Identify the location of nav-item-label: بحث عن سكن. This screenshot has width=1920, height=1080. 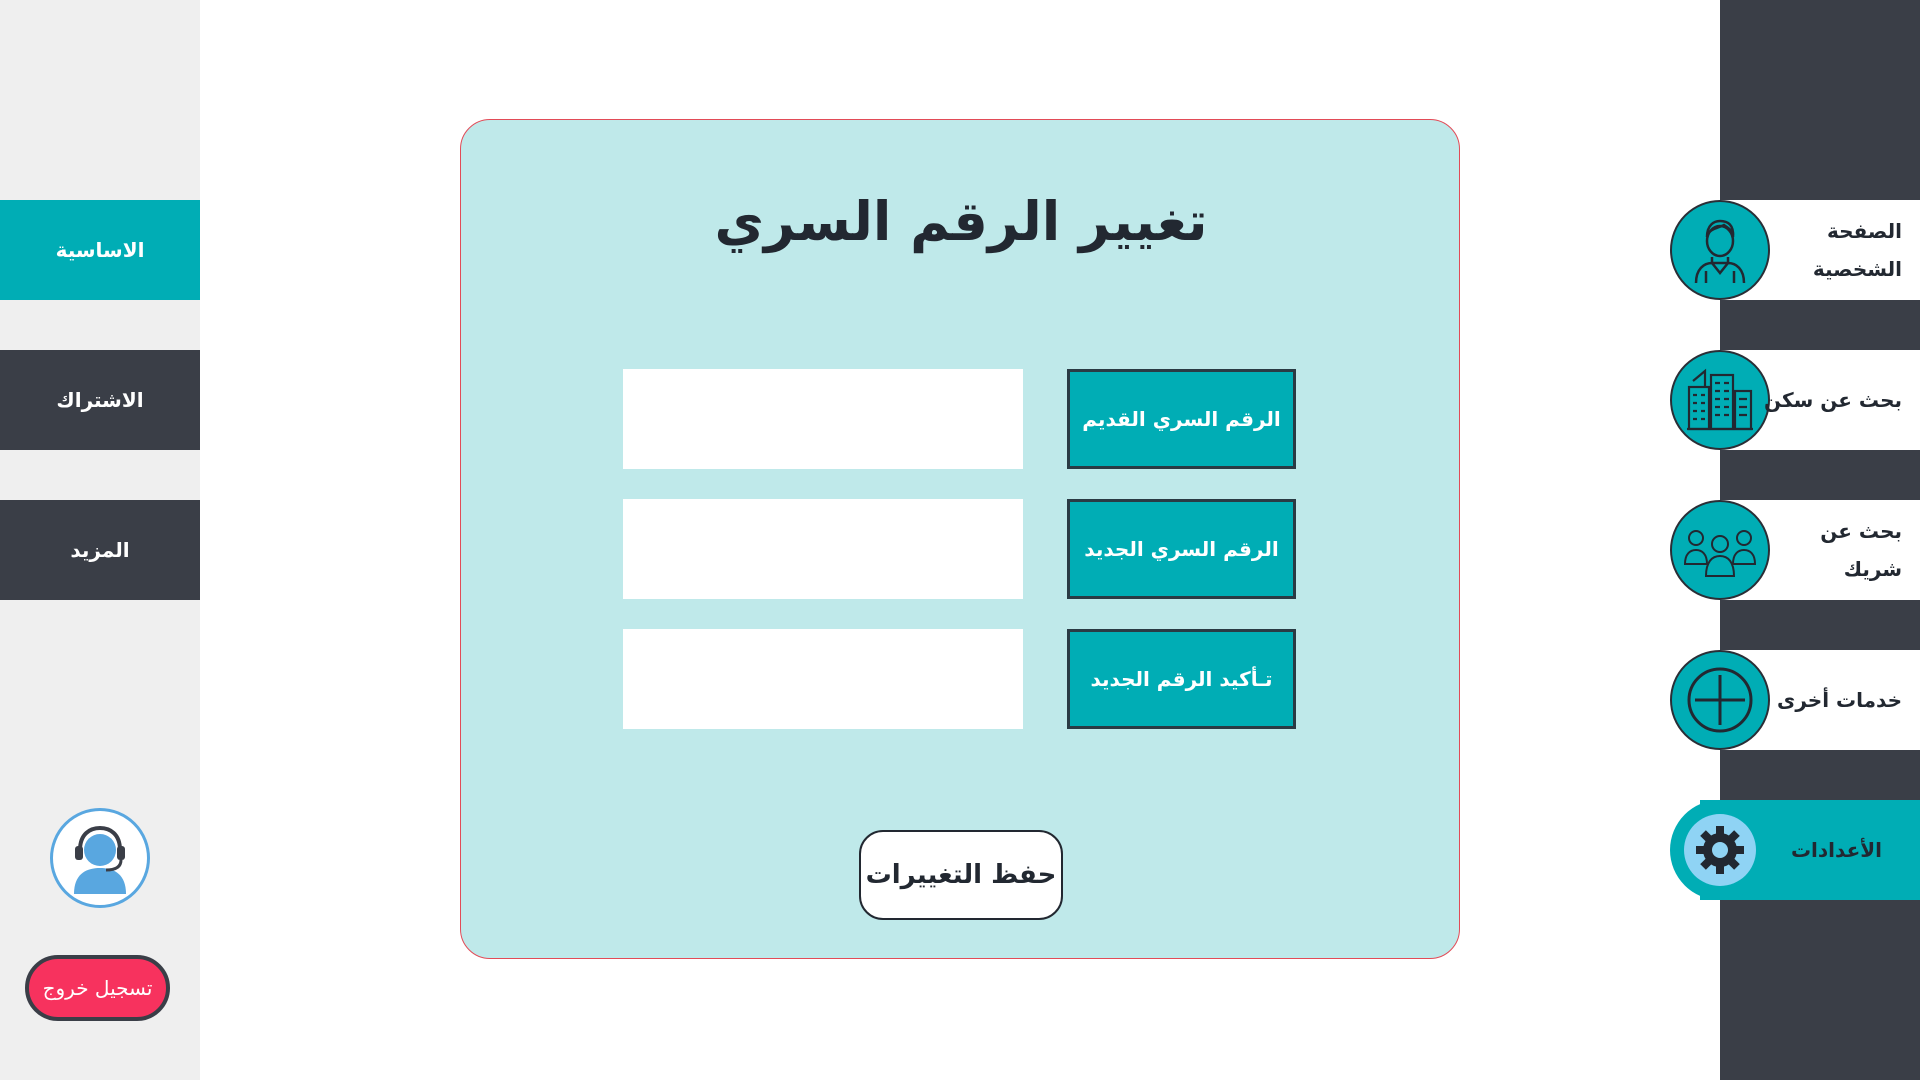
(1833, 400).